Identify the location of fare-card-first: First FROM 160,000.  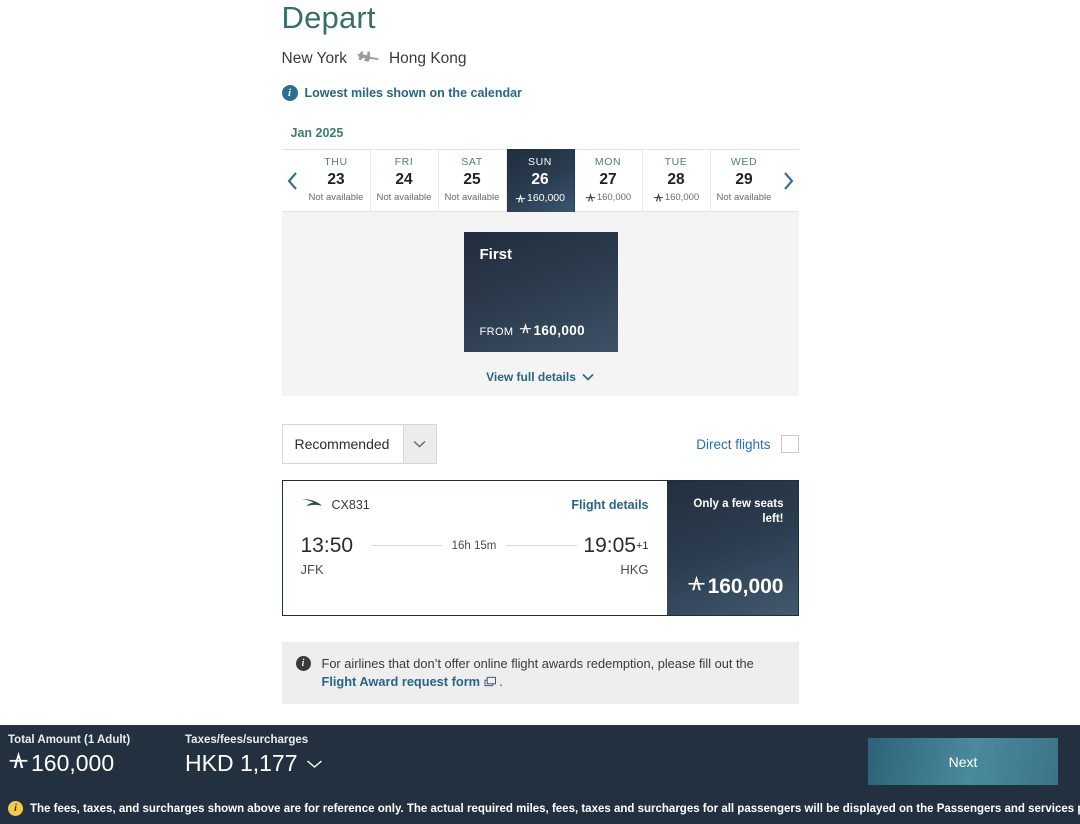
(540, 292).